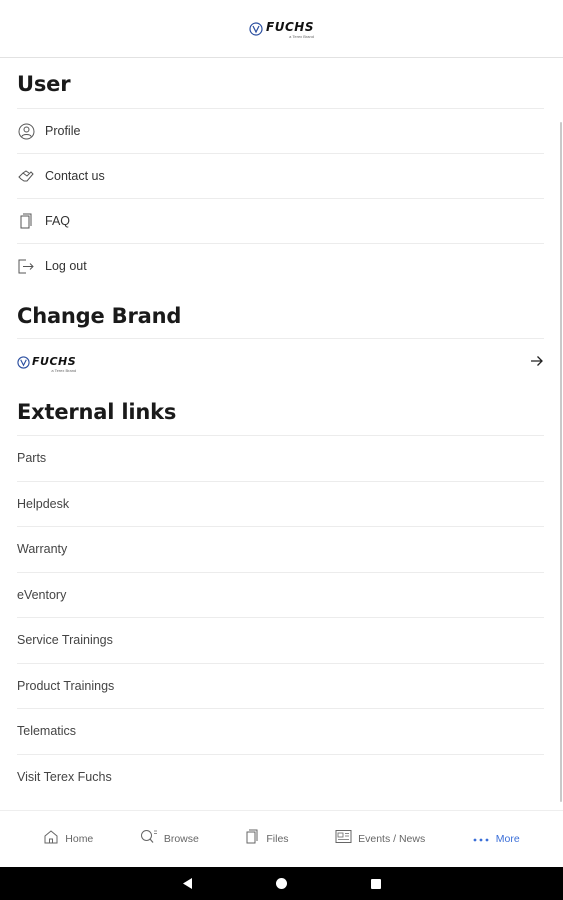 The image size is (563, 900). What do you see at coordinates (26, 176) in the screenshot?
I see `handshake-icon` at bounding box center [26, 176].